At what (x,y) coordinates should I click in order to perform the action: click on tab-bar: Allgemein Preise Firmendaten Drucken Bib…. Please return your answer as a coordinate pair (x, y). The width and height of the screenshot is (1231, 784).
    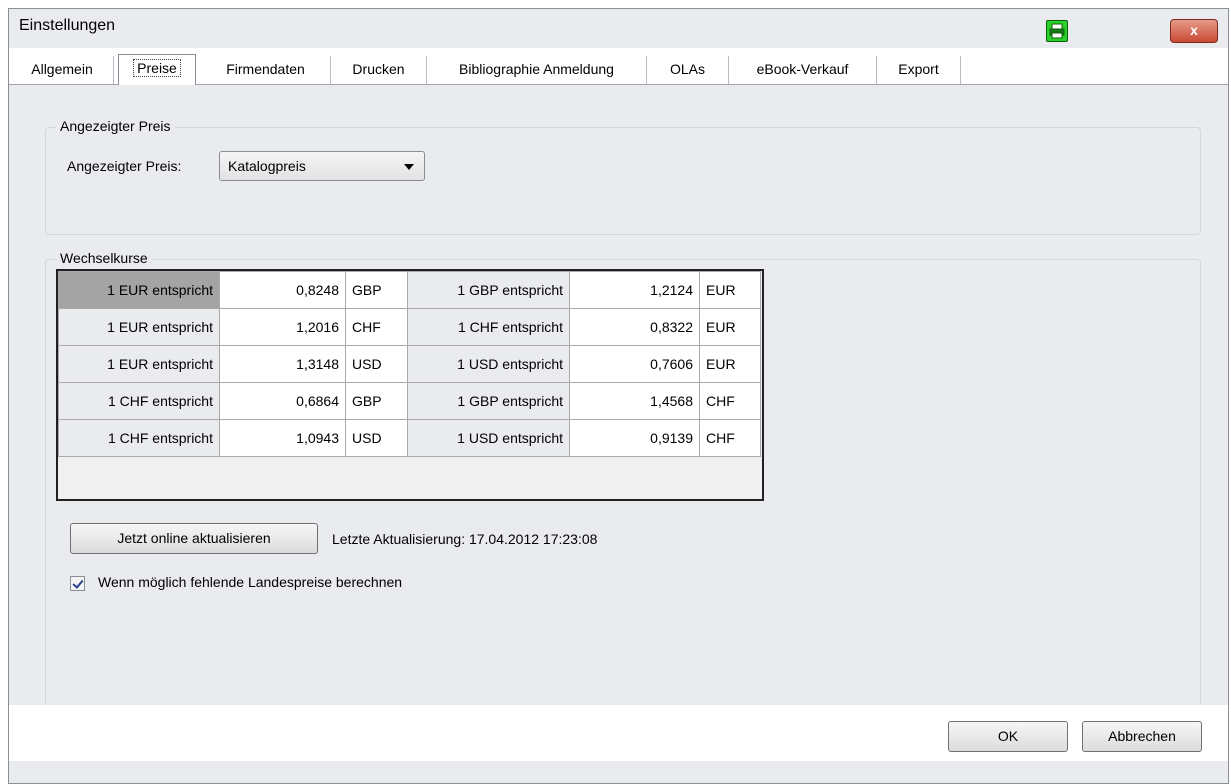
    Looking at the image, I should click on (618, 66).